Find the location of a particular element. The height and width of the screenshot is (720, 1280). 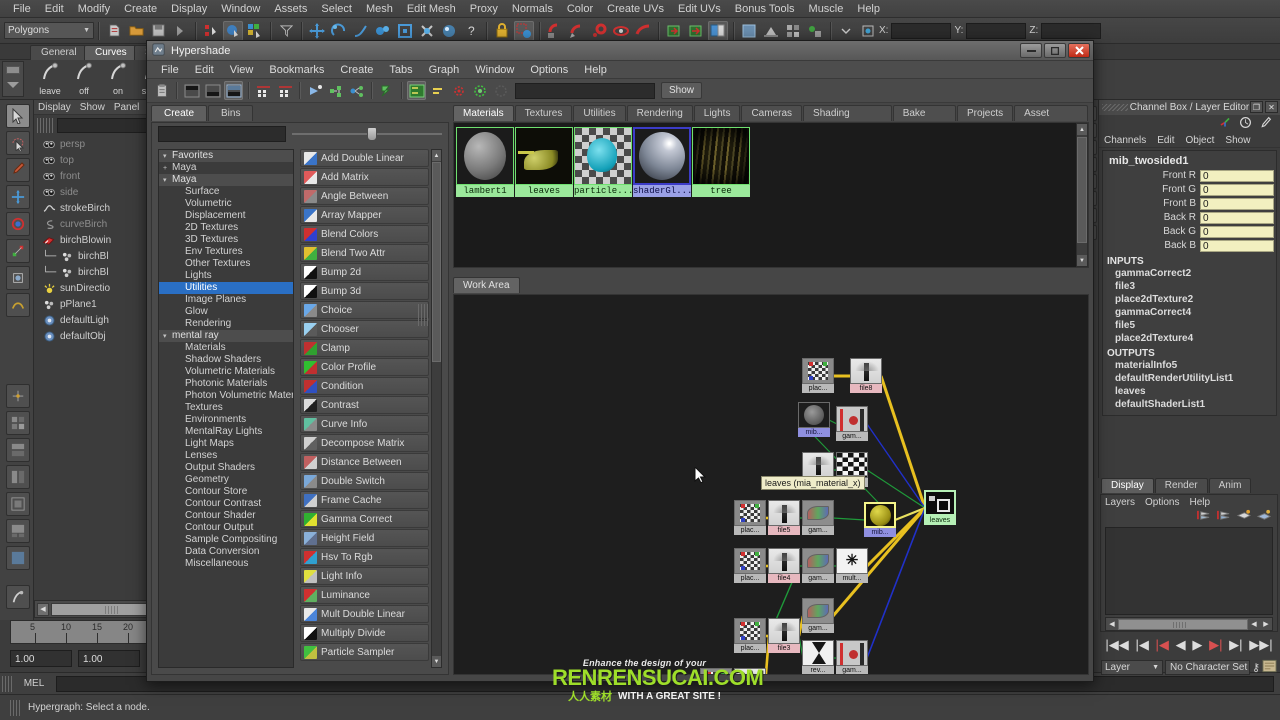

range-start-field: 1.00 is located at coordinates (41, 658).